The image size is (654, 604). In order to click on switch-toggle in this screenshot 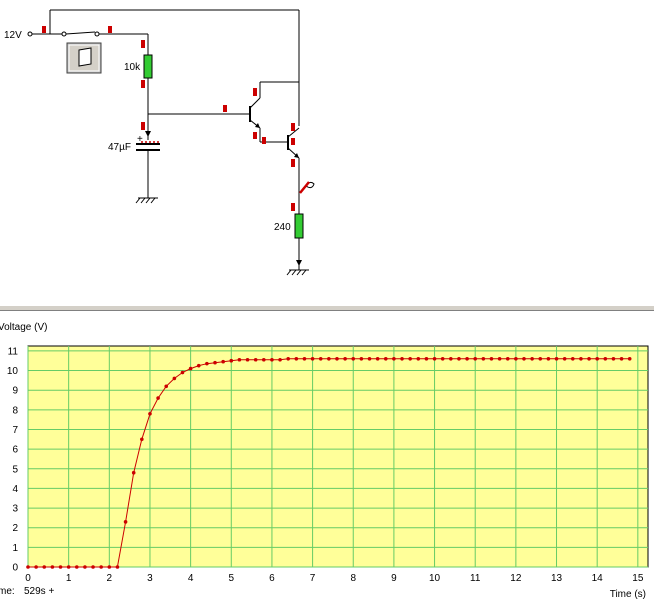, I will do `click(84, 58)`.